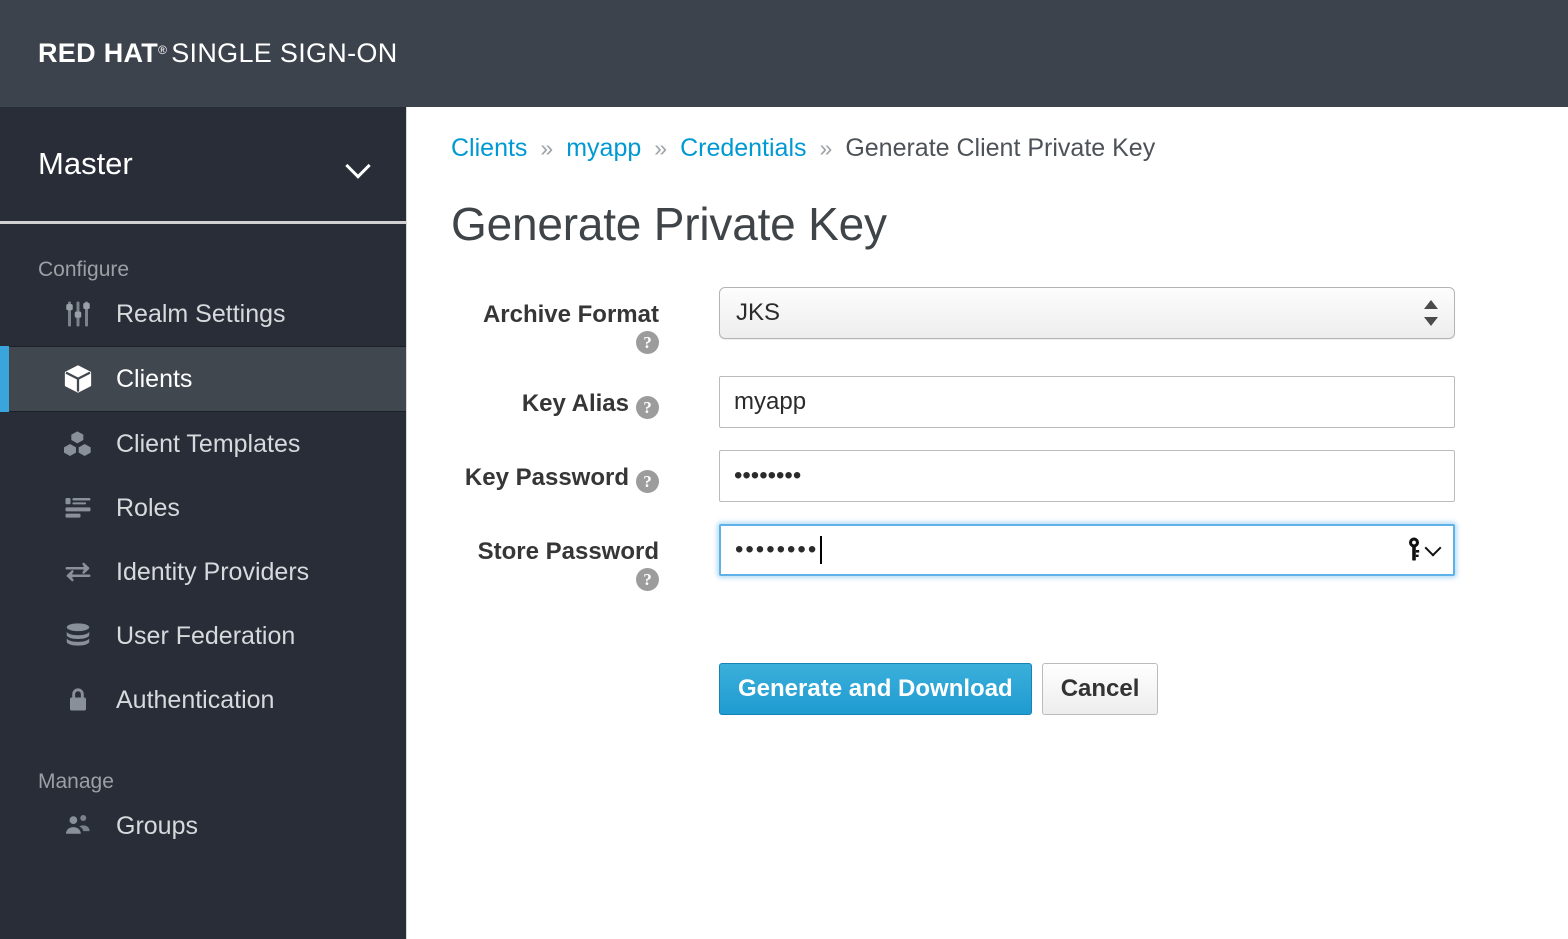 This screenshot has width=1568, height=939. What do you see at coordinates (78, 700) in the screenshot?
I see `lock-icon` at bounding box center [78, 700].